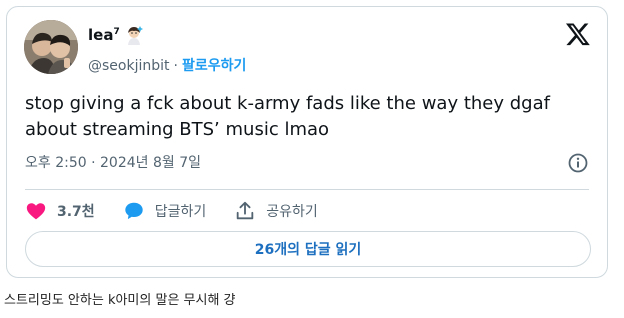  I want to click on reply-button: 답글하기, so click(165, 211).